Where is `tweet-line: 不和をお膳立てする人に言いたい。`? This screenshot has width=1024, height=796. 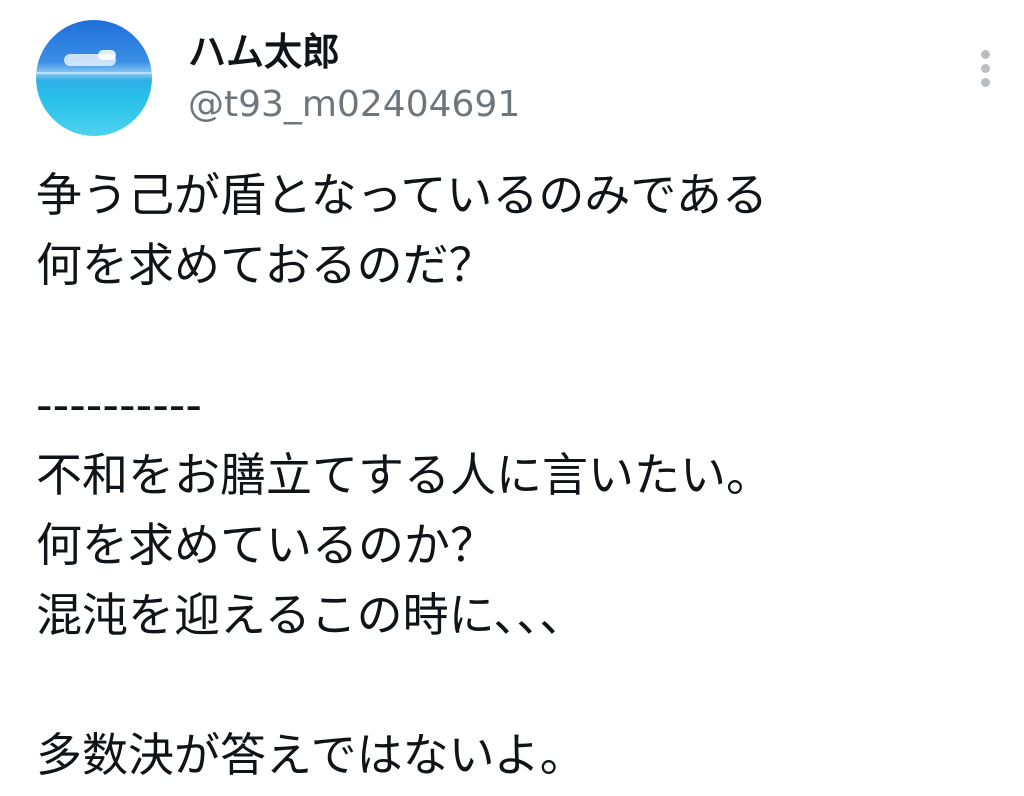
tweet-line: 不和をお膳立てする人に言いたい。 is located at coordinates (404, 475).